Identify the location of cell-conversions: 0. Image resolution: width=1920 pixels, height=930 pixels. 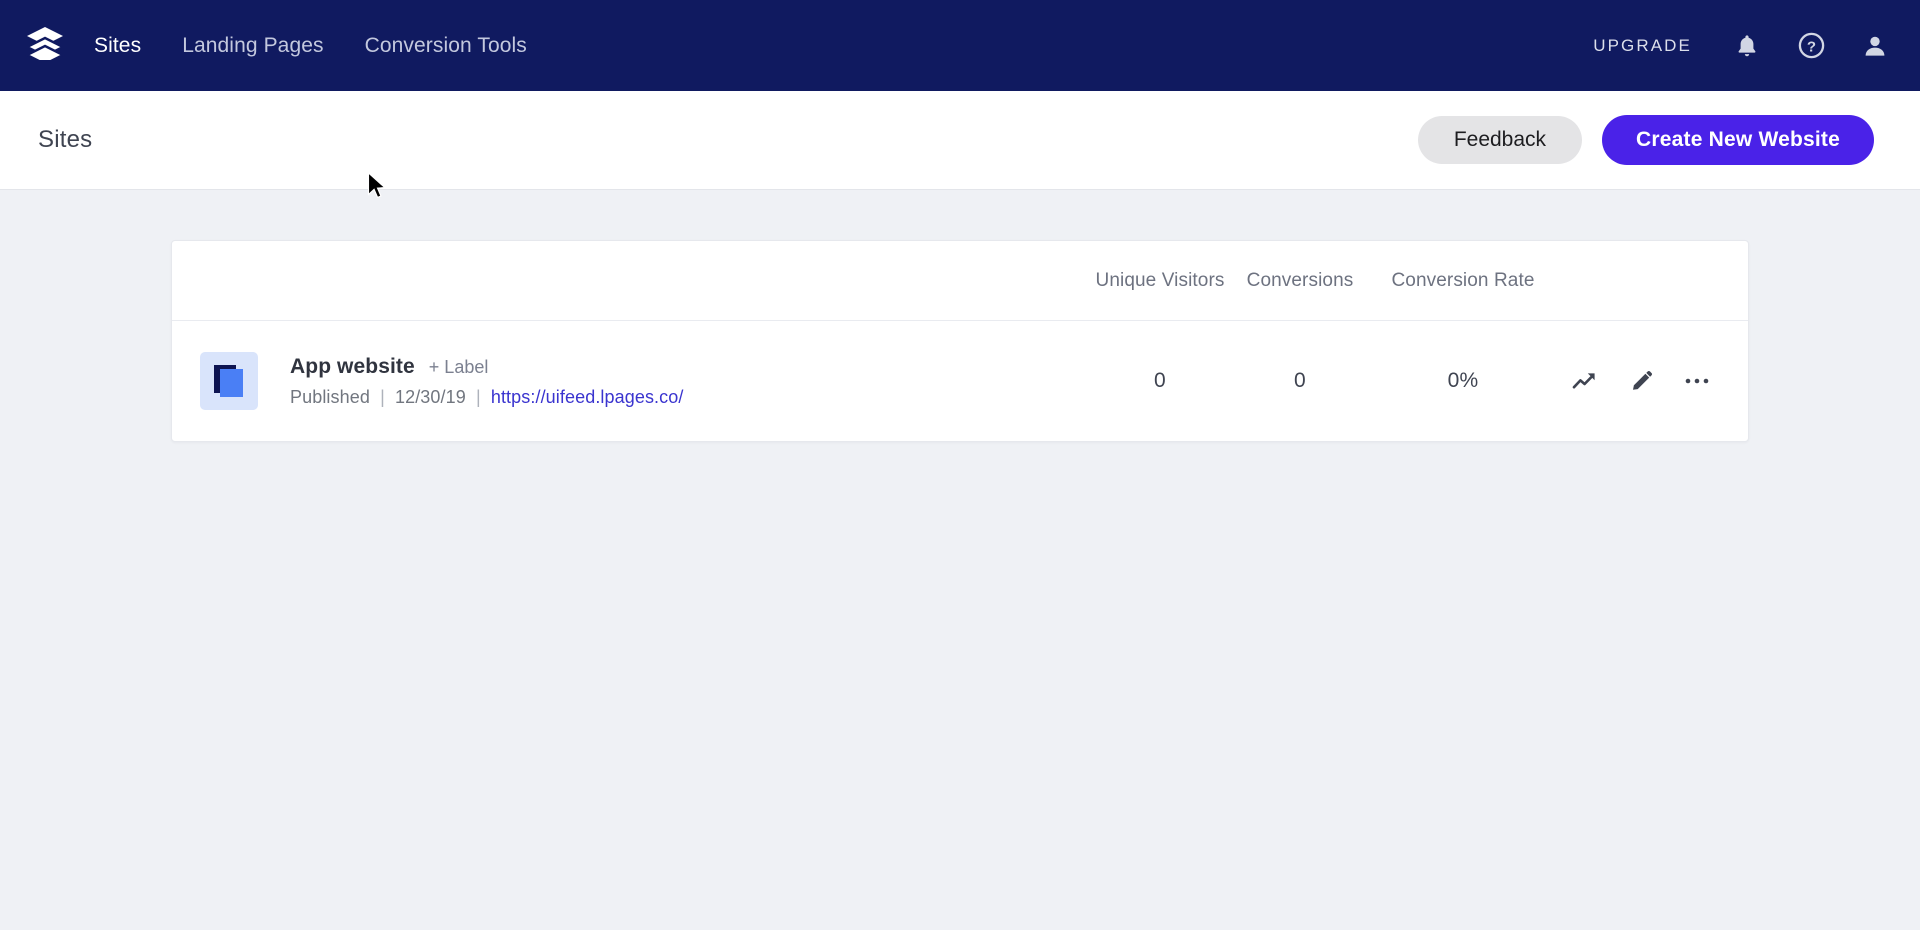
(1300, 380).